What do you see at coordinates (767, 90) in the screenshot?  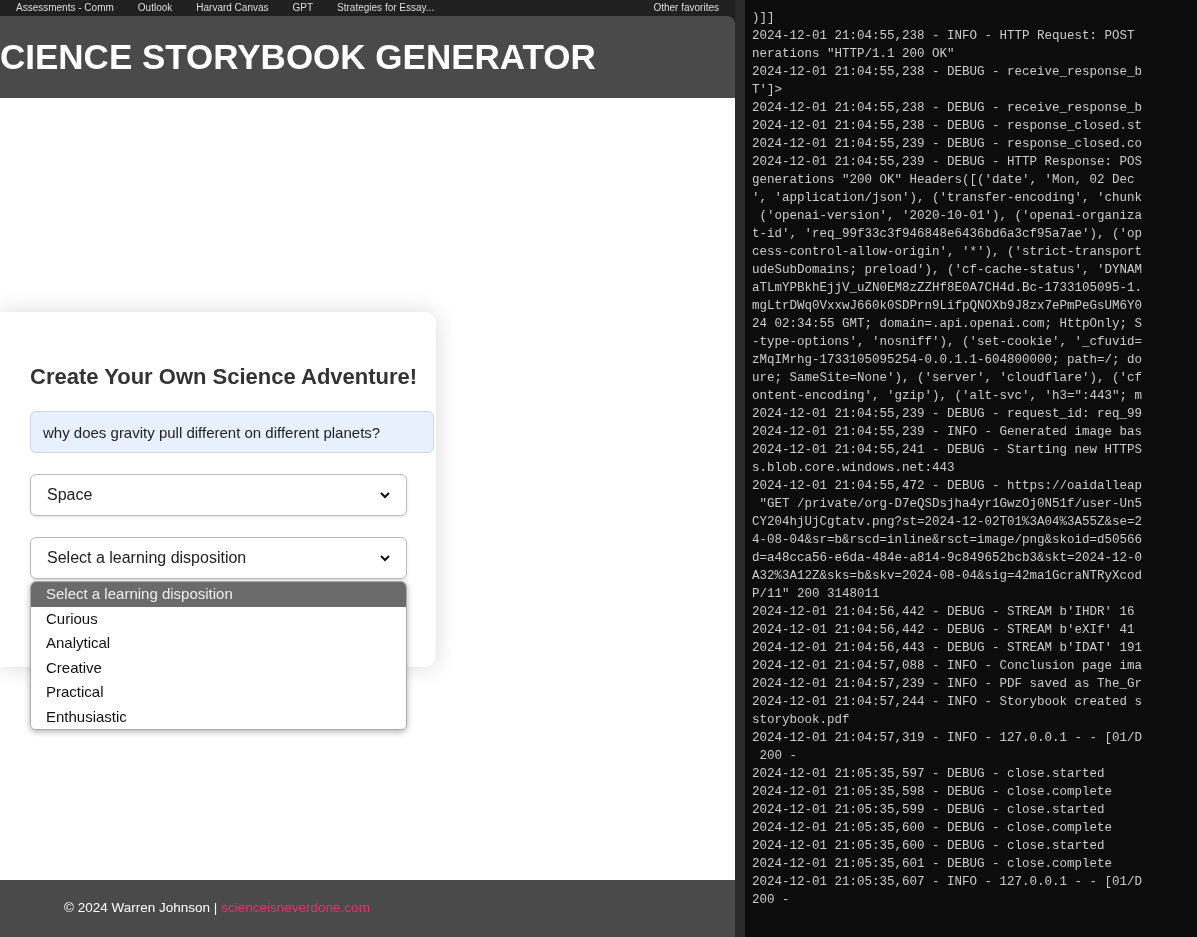 I see `log-line: T']>` at bounding box center [767, 90].